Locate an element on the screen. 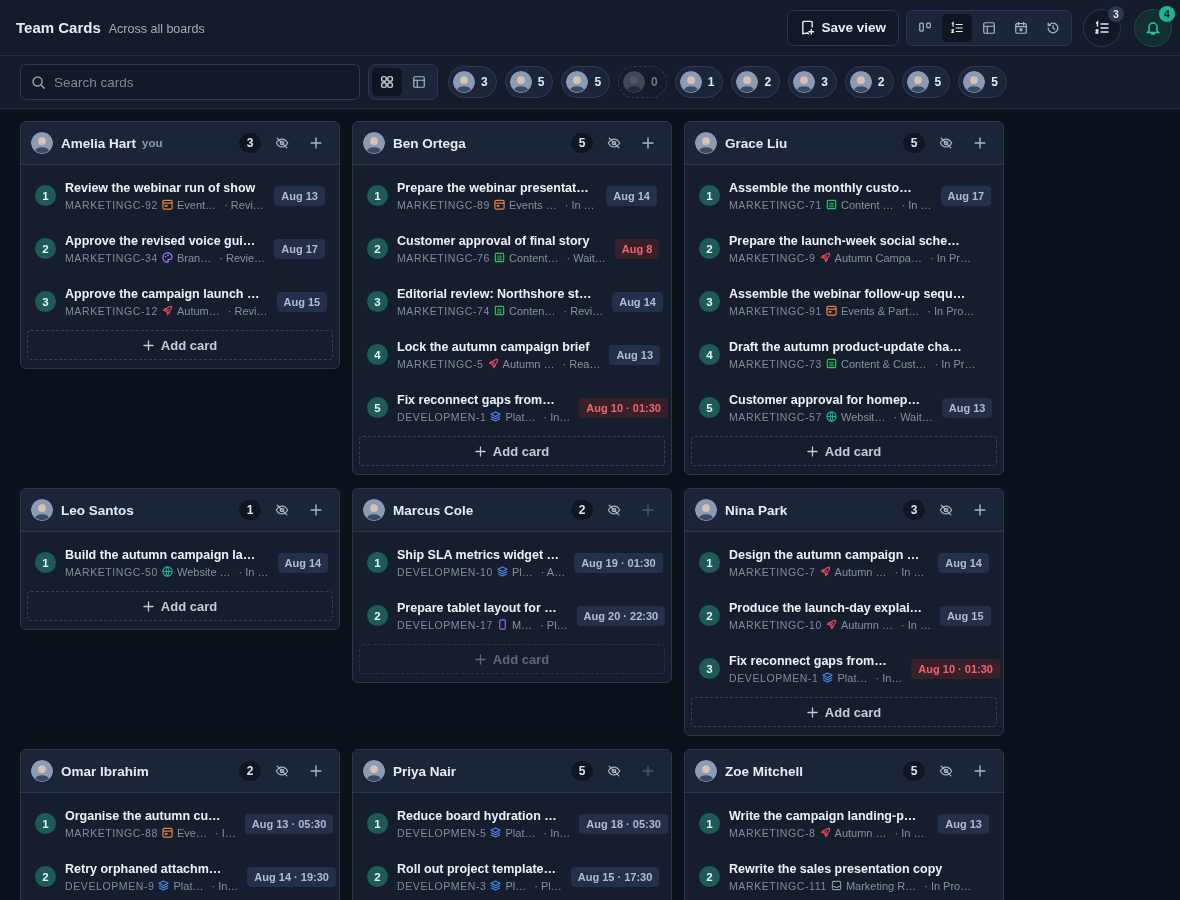  save-view-button: Save view is located at coordinates (843, 27).